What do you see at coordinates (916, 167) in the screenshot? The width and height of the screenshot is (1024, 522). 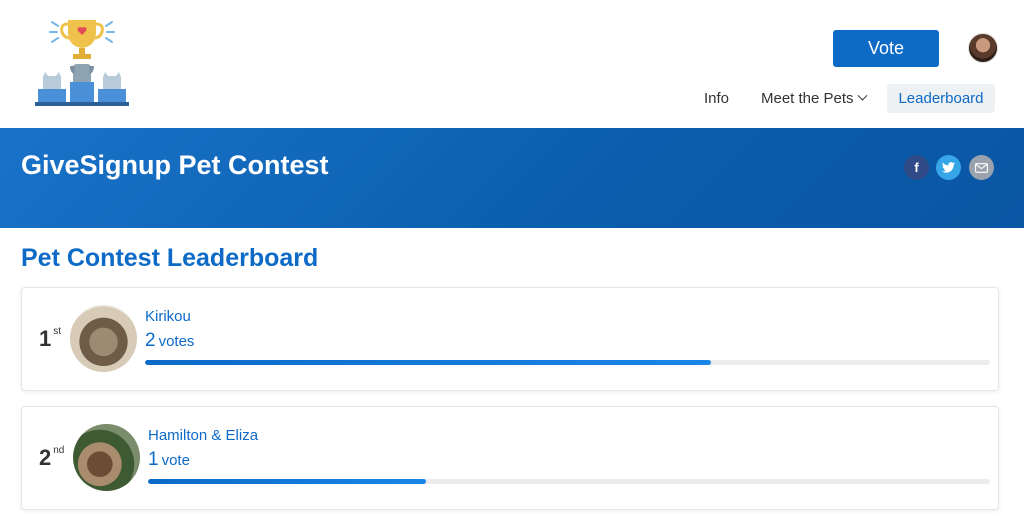 I see `facebook-icon: f` at bounding box center [916, 167].